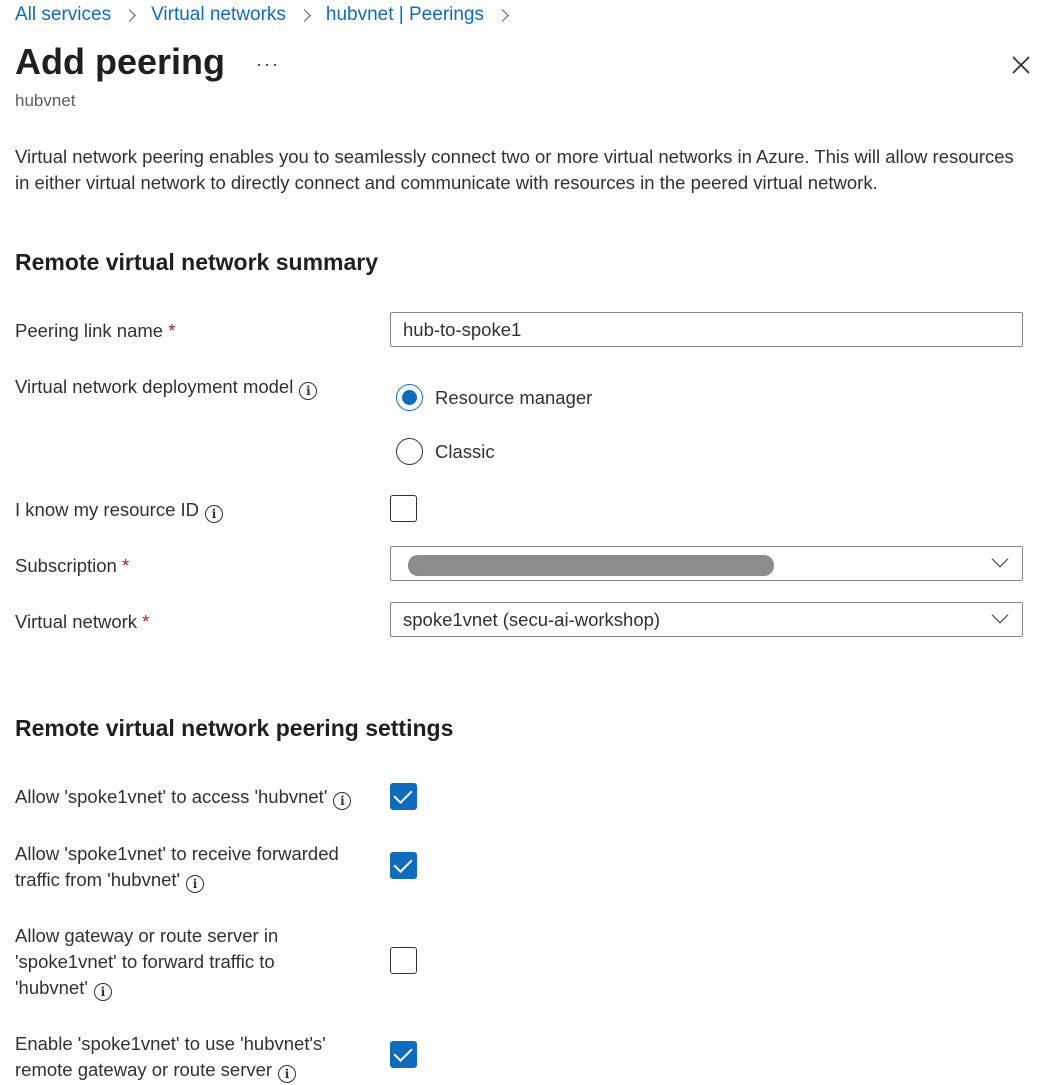  I want to click on breadcrumb-hubvnet-peerings: hubvnet | Peerings, so click(405, 15).